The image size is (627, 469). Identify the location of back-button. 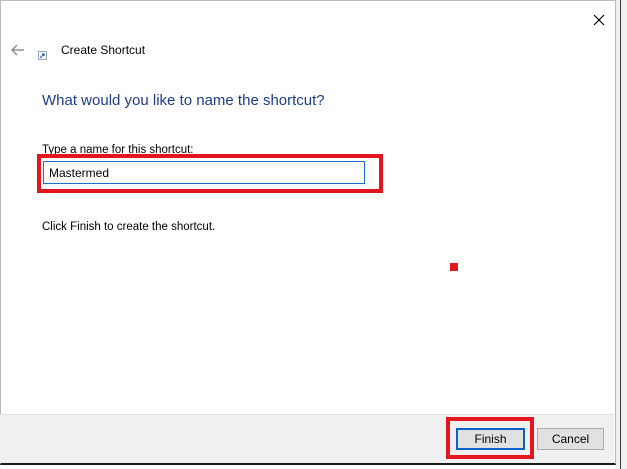
(18, 50).